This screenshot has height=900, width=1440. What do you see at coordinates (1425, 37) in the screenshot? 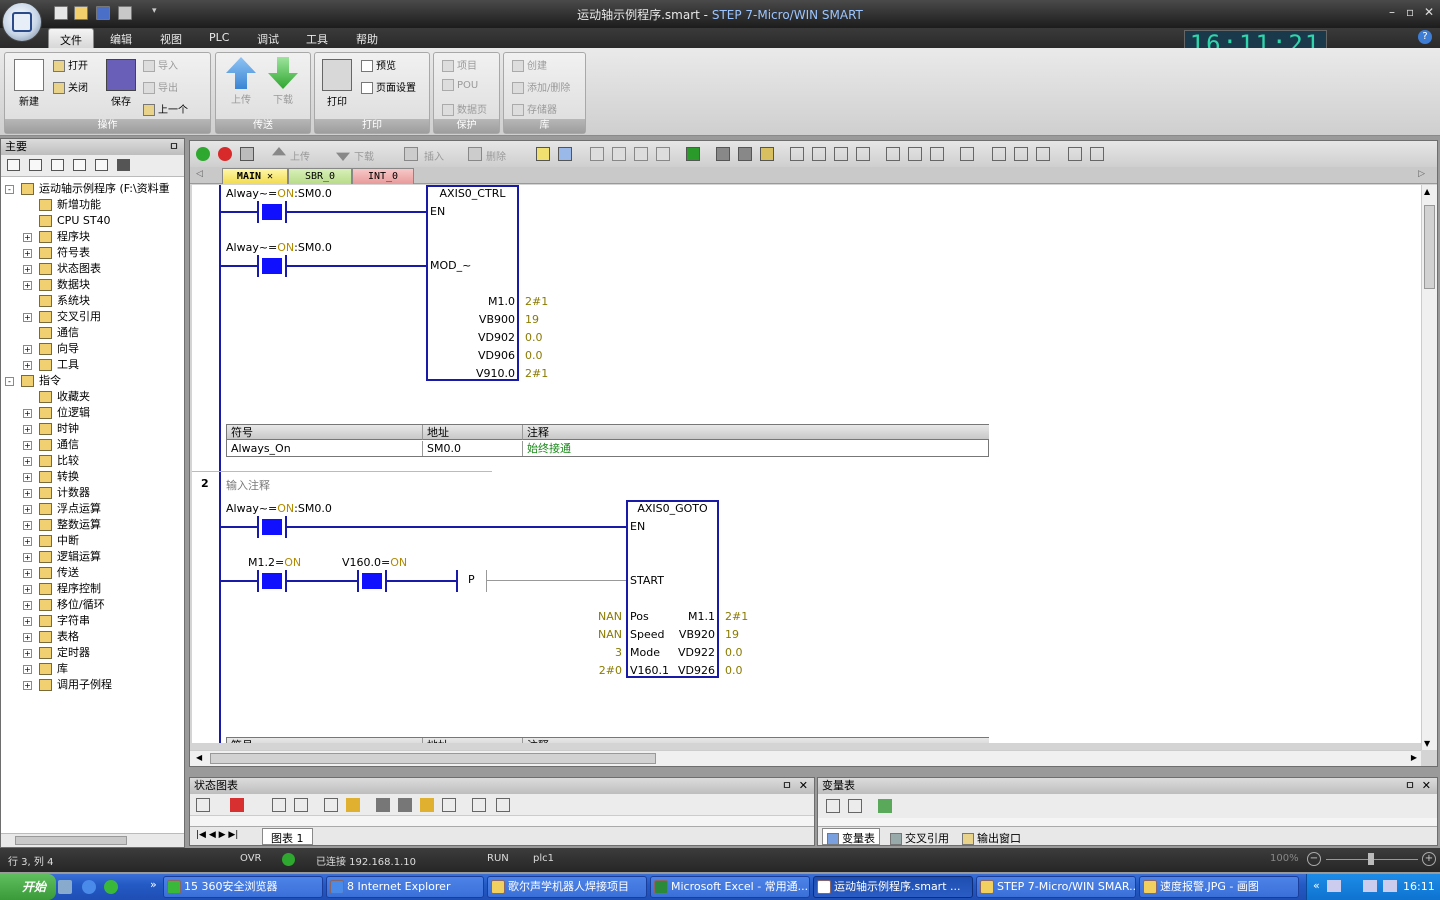
I see `help-icon: ?` at bounding box center [1425, 37].